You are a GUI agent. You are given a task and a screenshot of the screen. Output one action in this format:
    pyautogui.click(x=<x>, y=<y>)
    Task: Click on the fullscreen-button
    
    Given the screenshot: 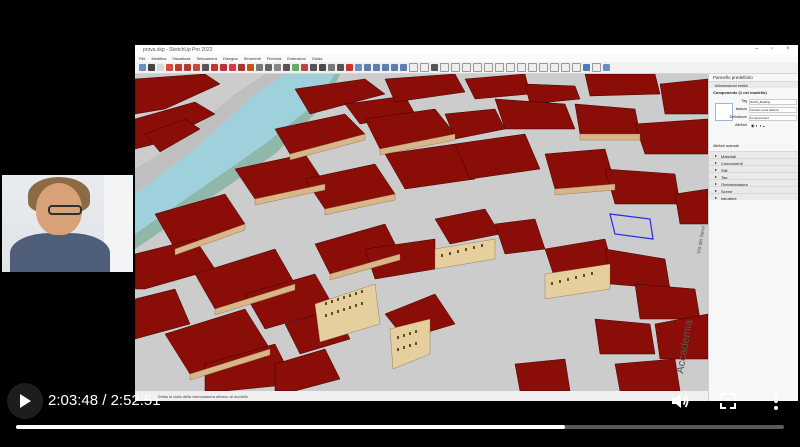 What is the action you would take?
    pyautogui.click(x=728, y=401)
    